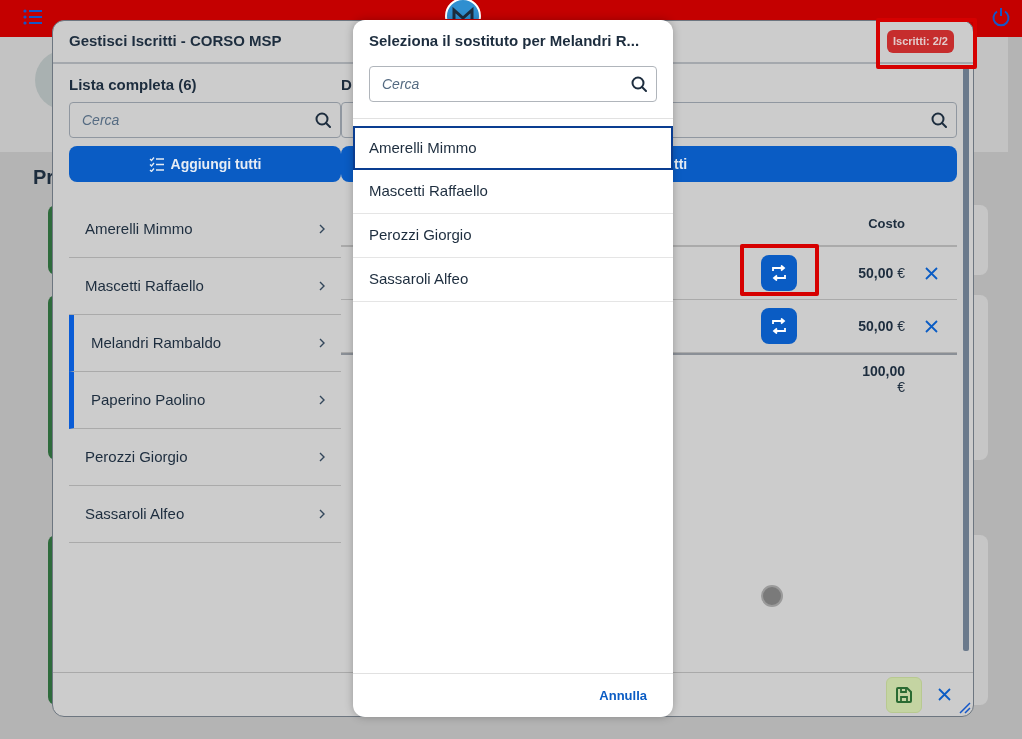  What do you see at coordinates (886, 223) in the screenshot?
I see `column-header: Costo` at bounding box center [886, 223].